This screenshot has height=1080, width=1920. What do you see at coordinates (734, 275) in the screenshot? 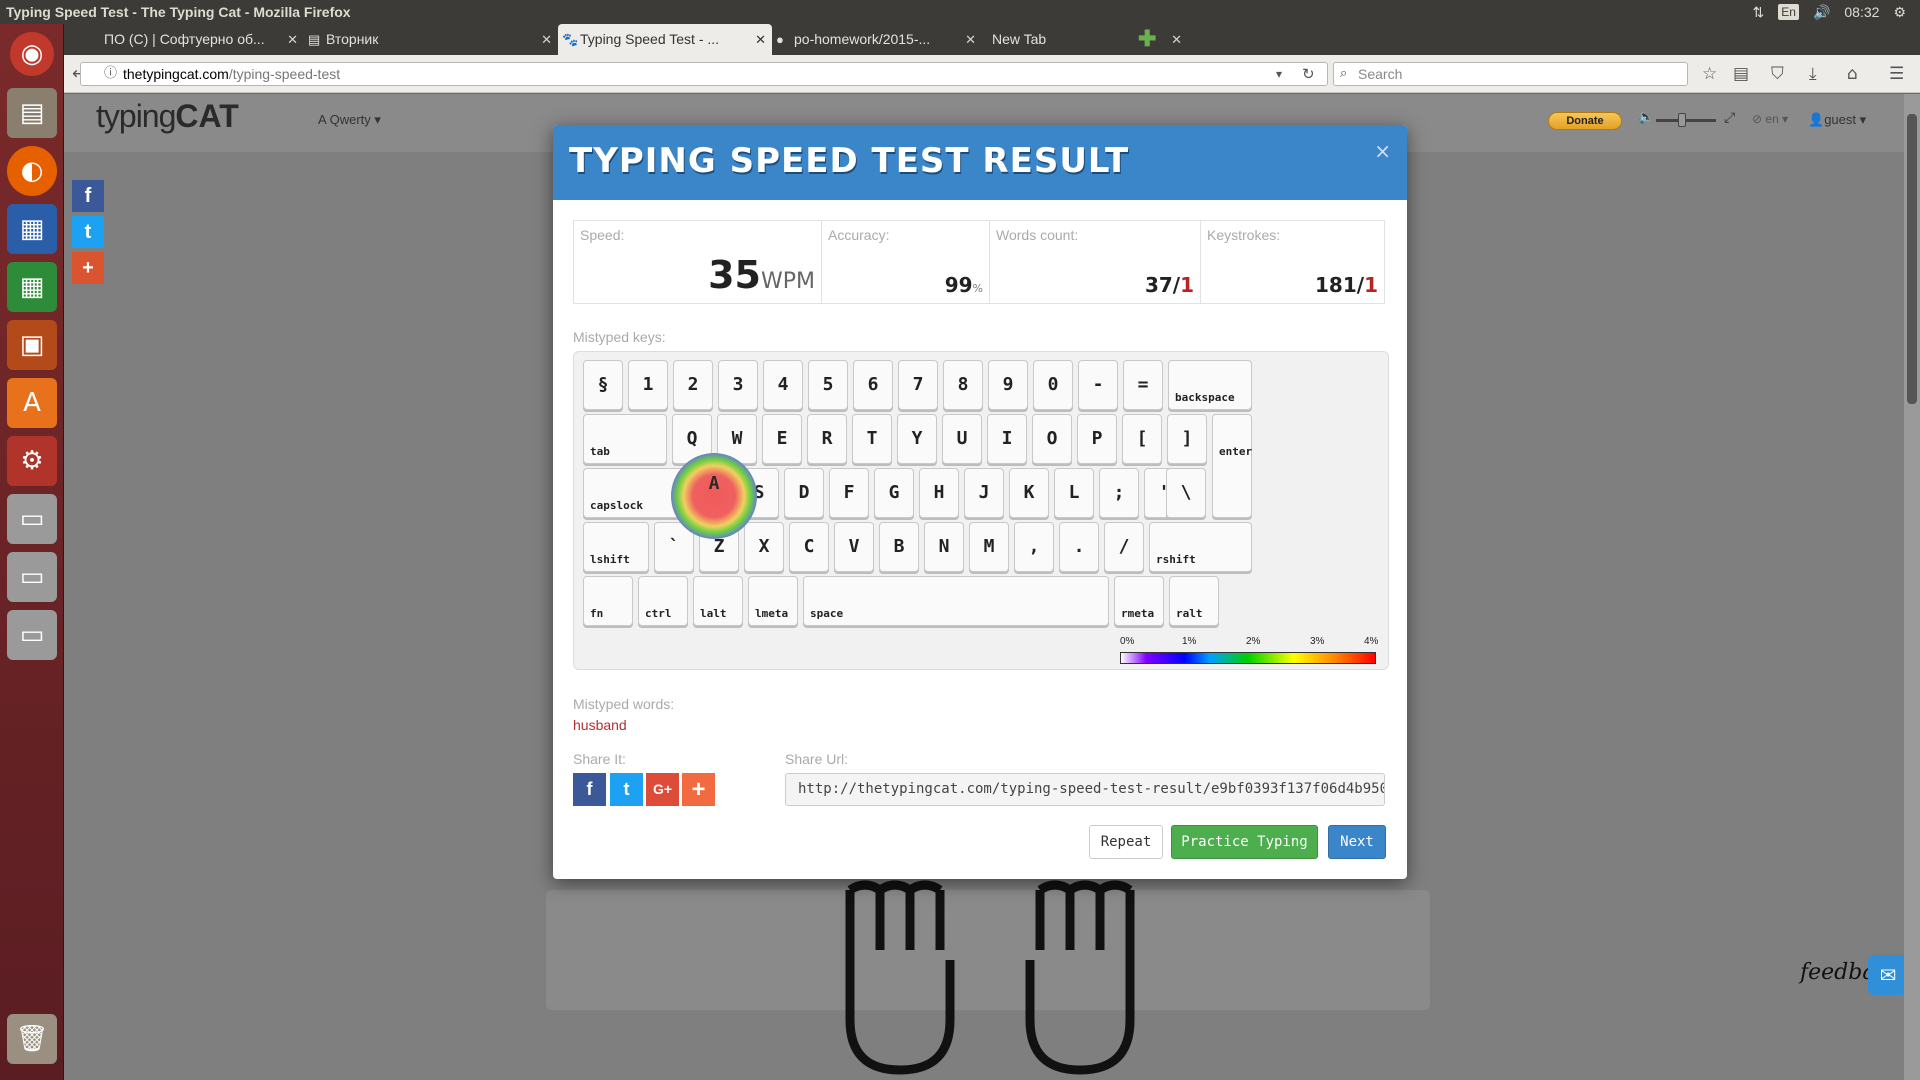
I see `speed-number: 35` at bounding box center [734, 275].